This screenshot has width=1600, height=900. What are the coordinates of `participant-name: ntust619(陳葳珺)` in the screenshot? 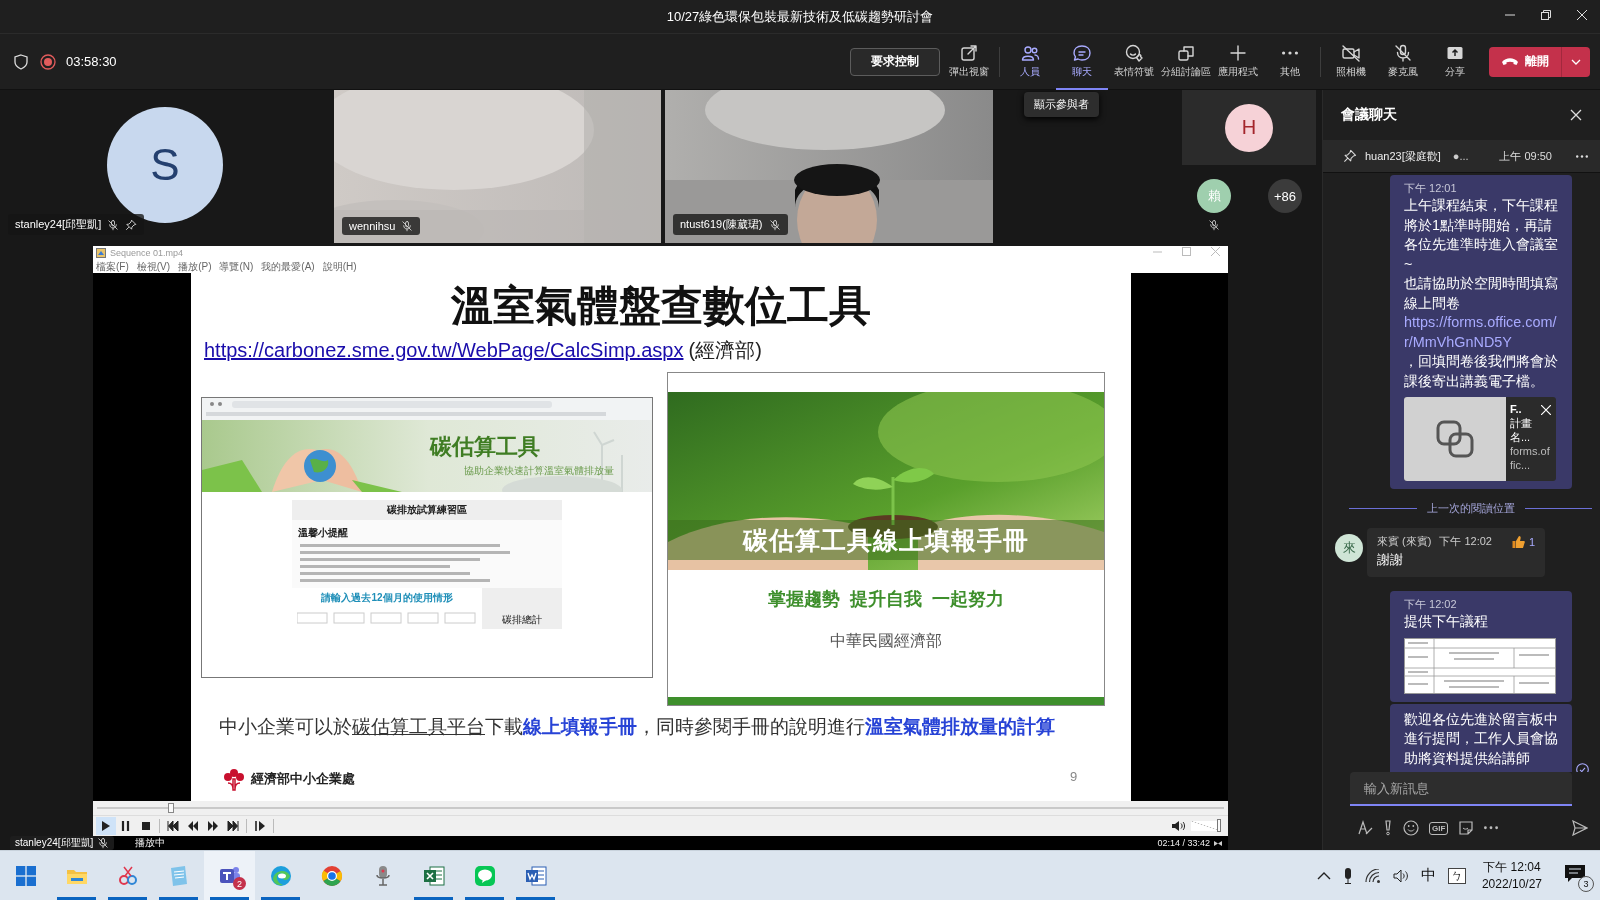 It's located at (721, 224).